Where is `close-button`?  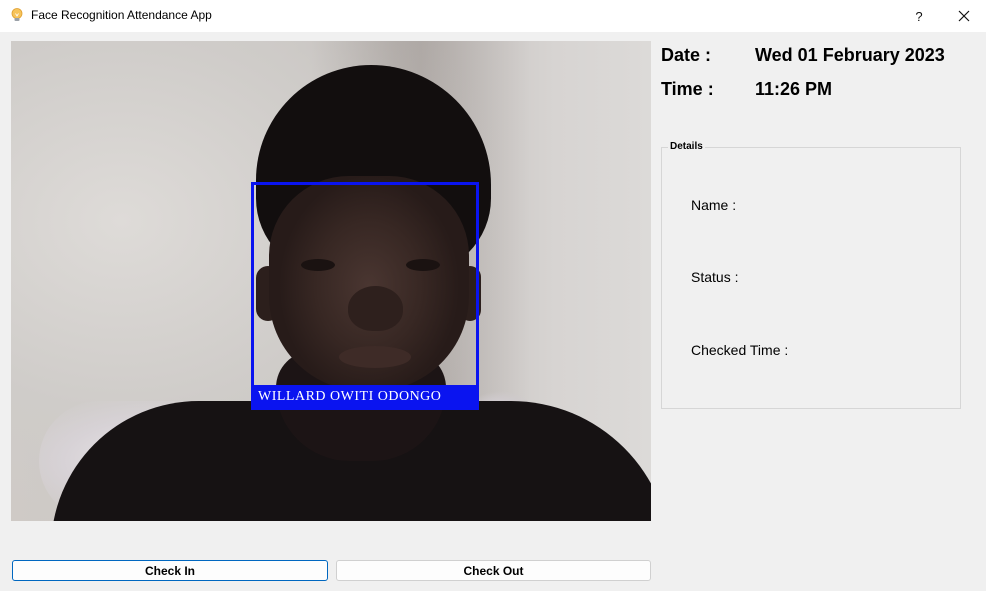 close-button is located at coordinates (964, 16).